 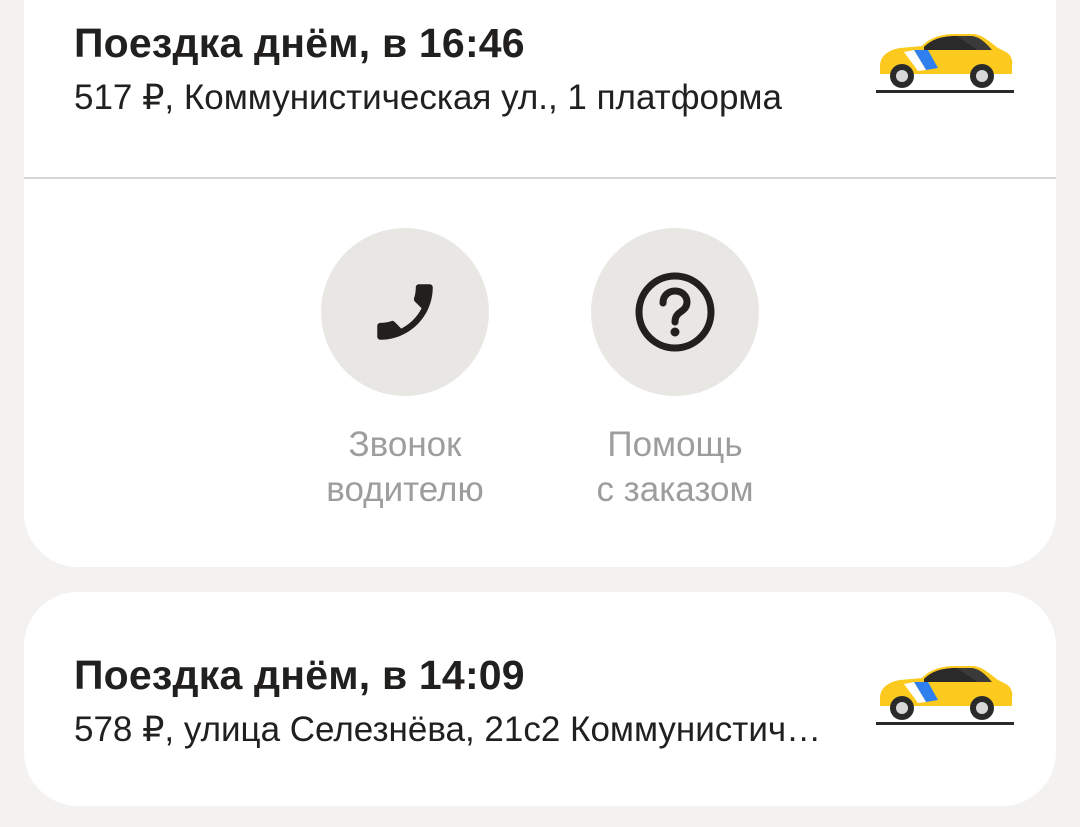 I want to click on ride-title: Поездка днём, в 14:09, so click(x=299, y=675).